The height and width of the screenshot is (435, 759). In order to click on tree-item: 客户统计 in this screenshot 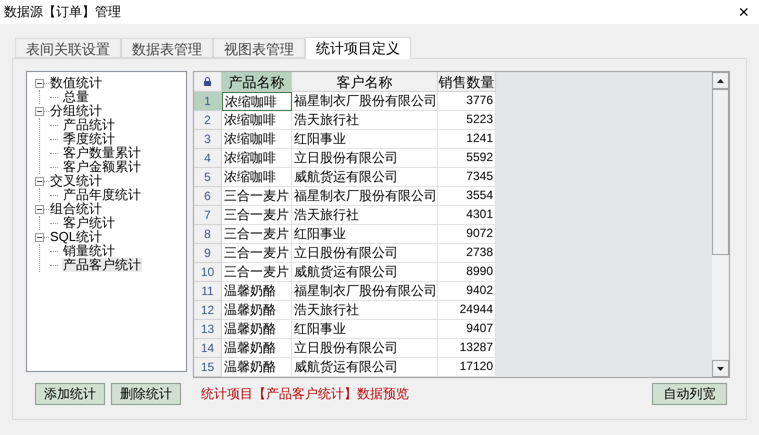, I will do `click(89, 223)`.